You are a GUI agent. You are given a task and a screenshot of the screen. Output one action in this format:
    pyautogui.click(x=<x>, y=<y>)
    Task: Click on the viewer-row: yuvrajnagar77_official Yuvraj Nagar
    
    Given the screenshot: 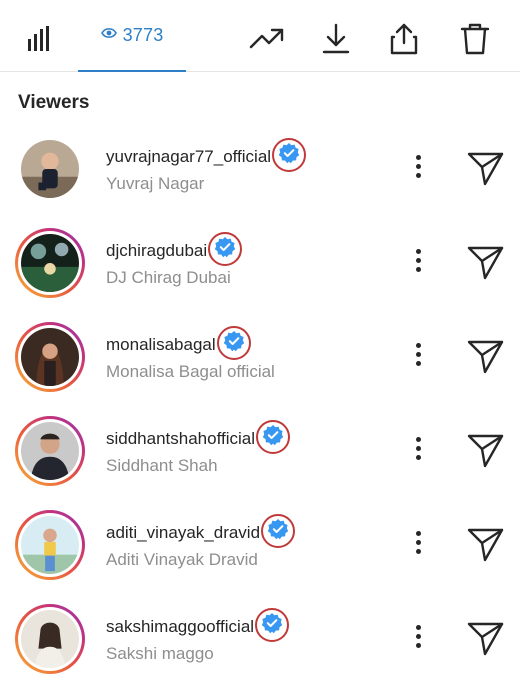 What is the action you would take?
    pyautogui.click(x=260, y=171)
    